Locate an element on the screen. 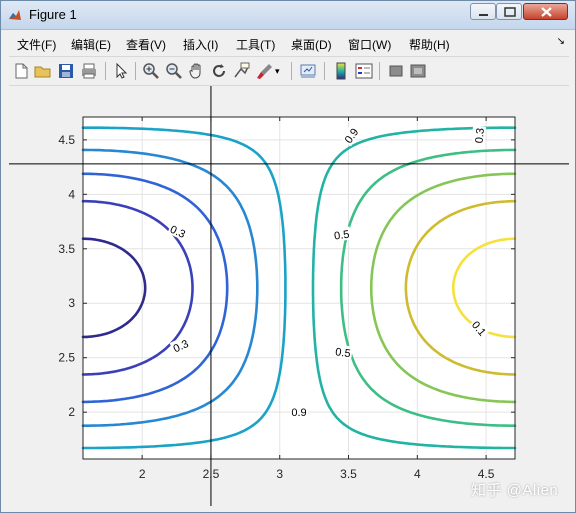 The height and width of the screenshot is (513, 576). hide-plot-tools-icon is located at coordinates (396, 71).